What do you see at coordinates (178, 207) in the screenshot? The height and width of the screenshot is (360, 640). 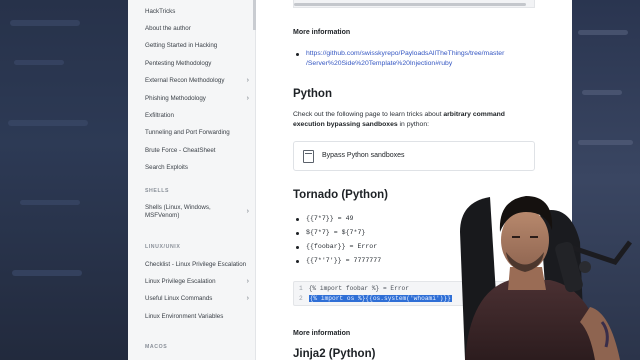 I see `sidebar-item-label-line1: Shells (Linux, Windows,` at bounding box center [178, 207].